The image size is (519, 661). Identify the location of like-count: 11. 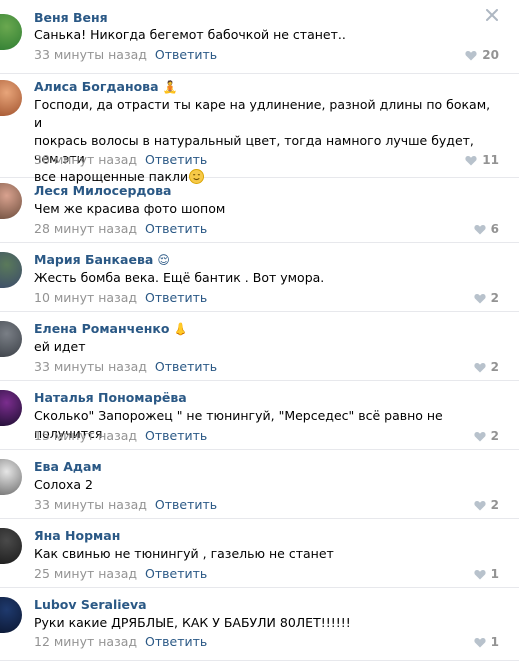
(490, 160).